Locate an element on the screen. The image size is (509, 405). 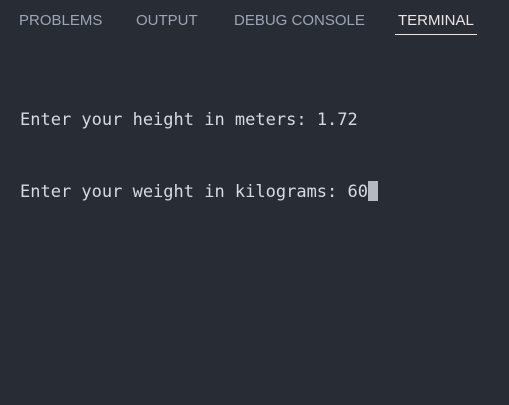
tab-problems: PROBLEMS is located at coordinates (60, 21).